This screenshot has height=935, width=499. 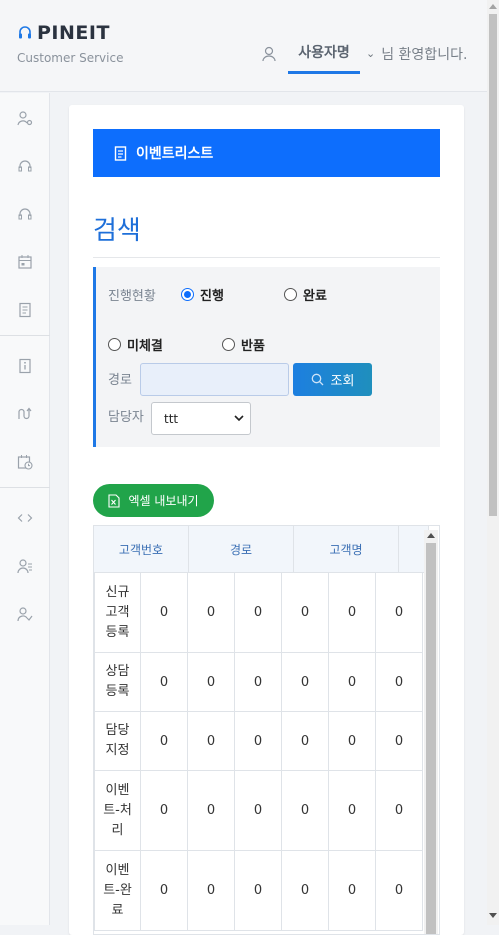 I want to click on radio-label: 완료, so click(x=315, y=296).